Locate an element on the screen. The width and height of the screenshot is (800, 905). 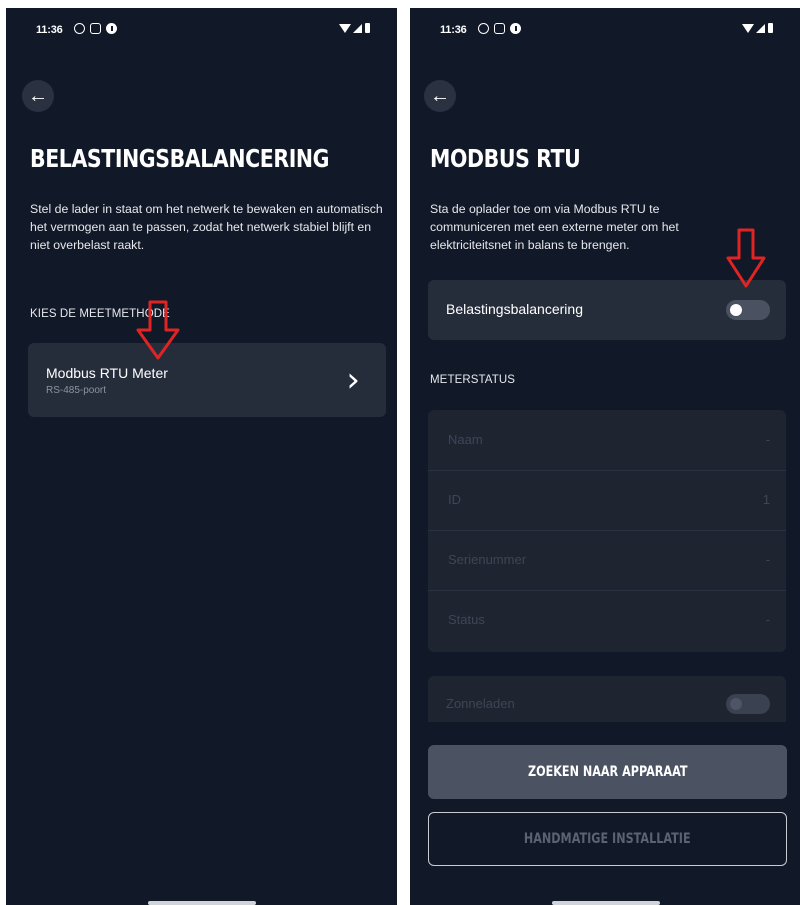
solar-charging-row: Zonneladen is located at coordinates (607, 699).